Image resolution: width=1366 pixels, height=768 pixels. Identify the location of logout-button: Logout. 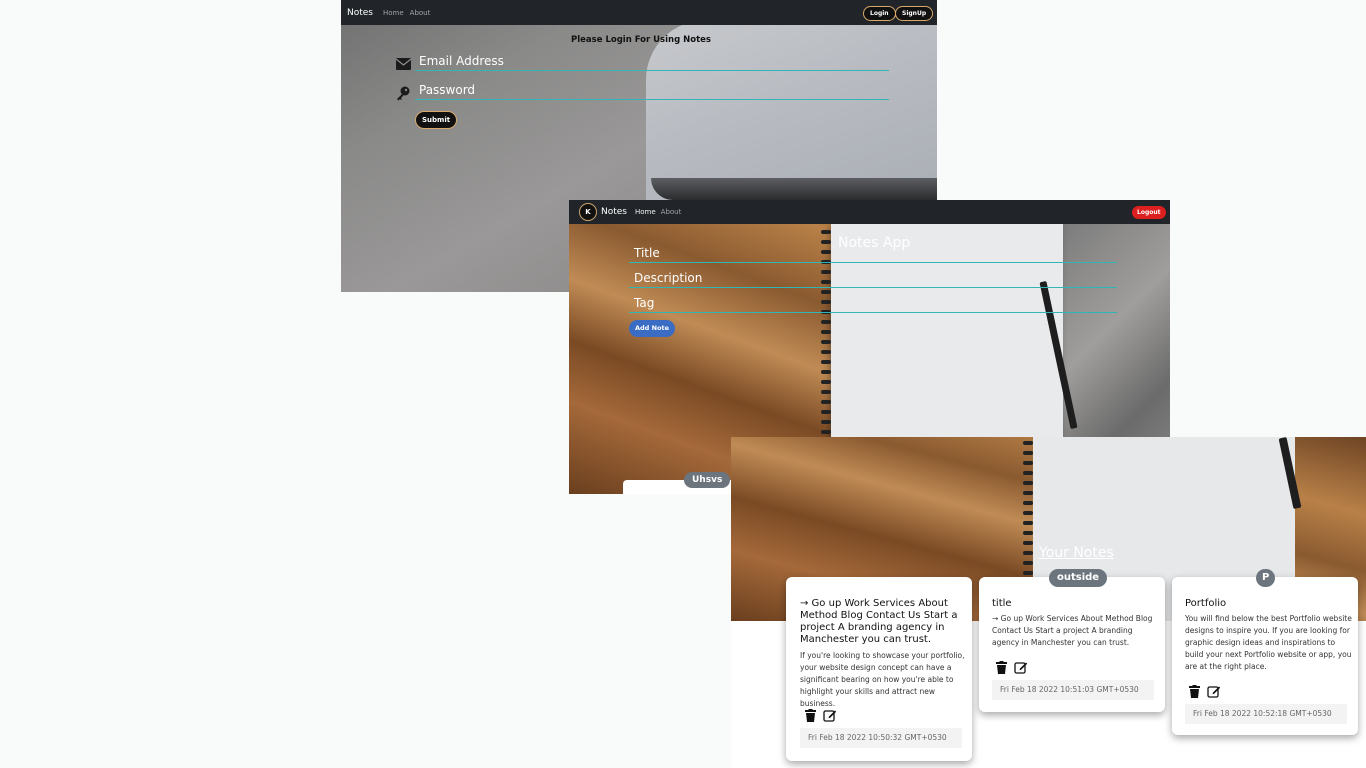
(1149, 212).